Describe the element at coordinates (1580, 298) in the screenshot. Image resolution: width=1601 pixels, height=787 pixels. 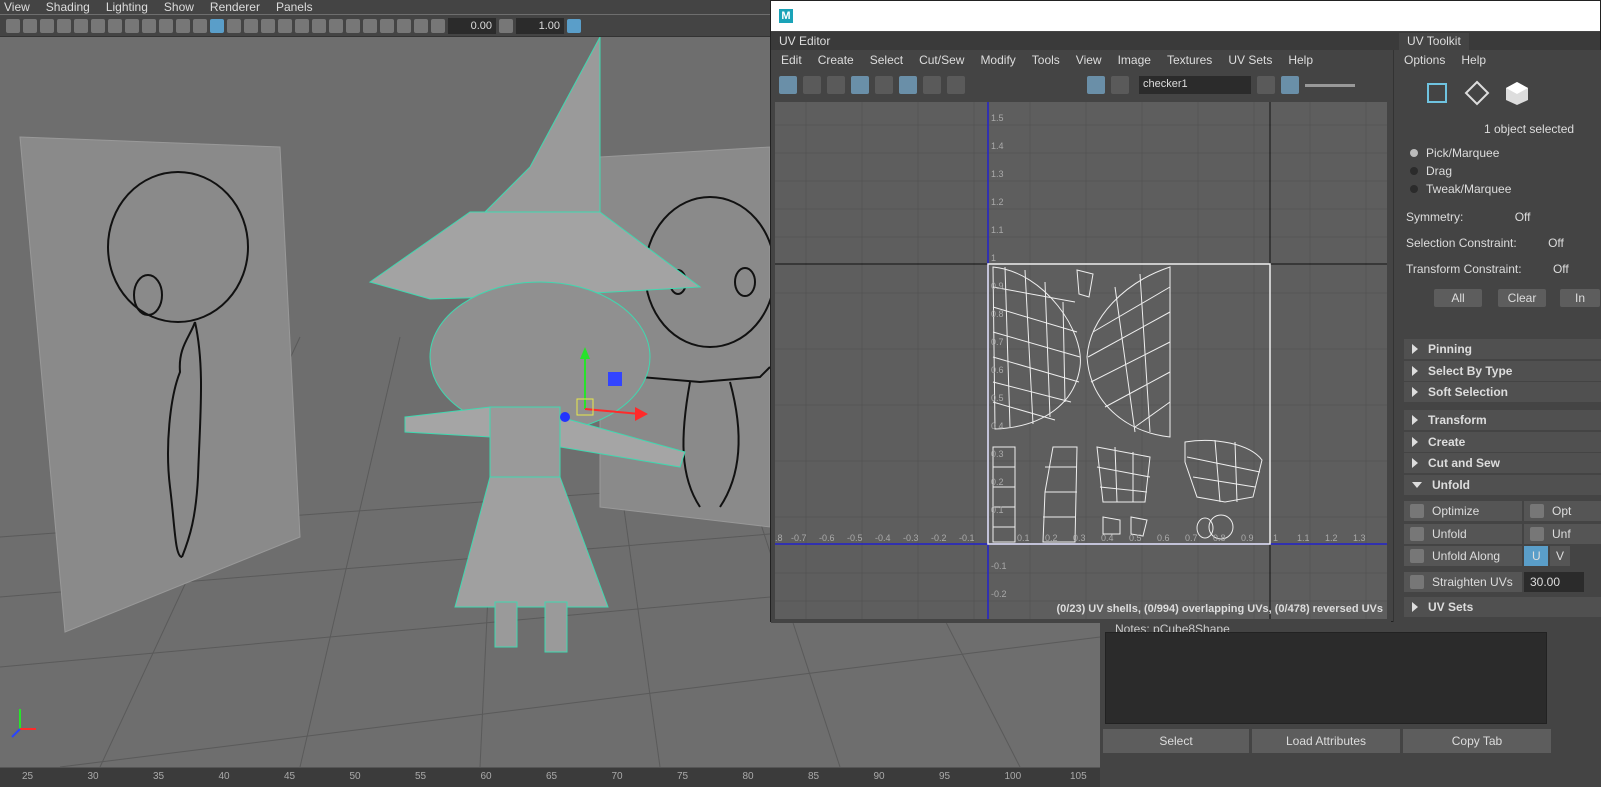
I see `invert-selection-button: In` at that location.